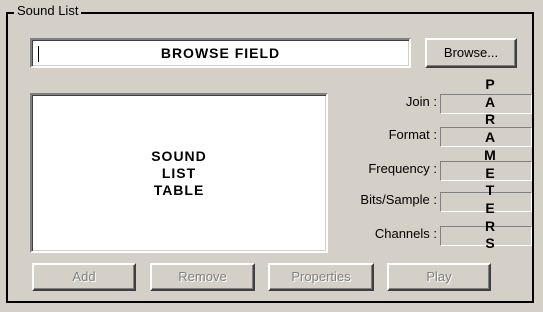 Image resolution: width=543 pixels, height=312 pixels. I want to click on parameters-caption: P A R A M E T E R S, so click(490, 164).